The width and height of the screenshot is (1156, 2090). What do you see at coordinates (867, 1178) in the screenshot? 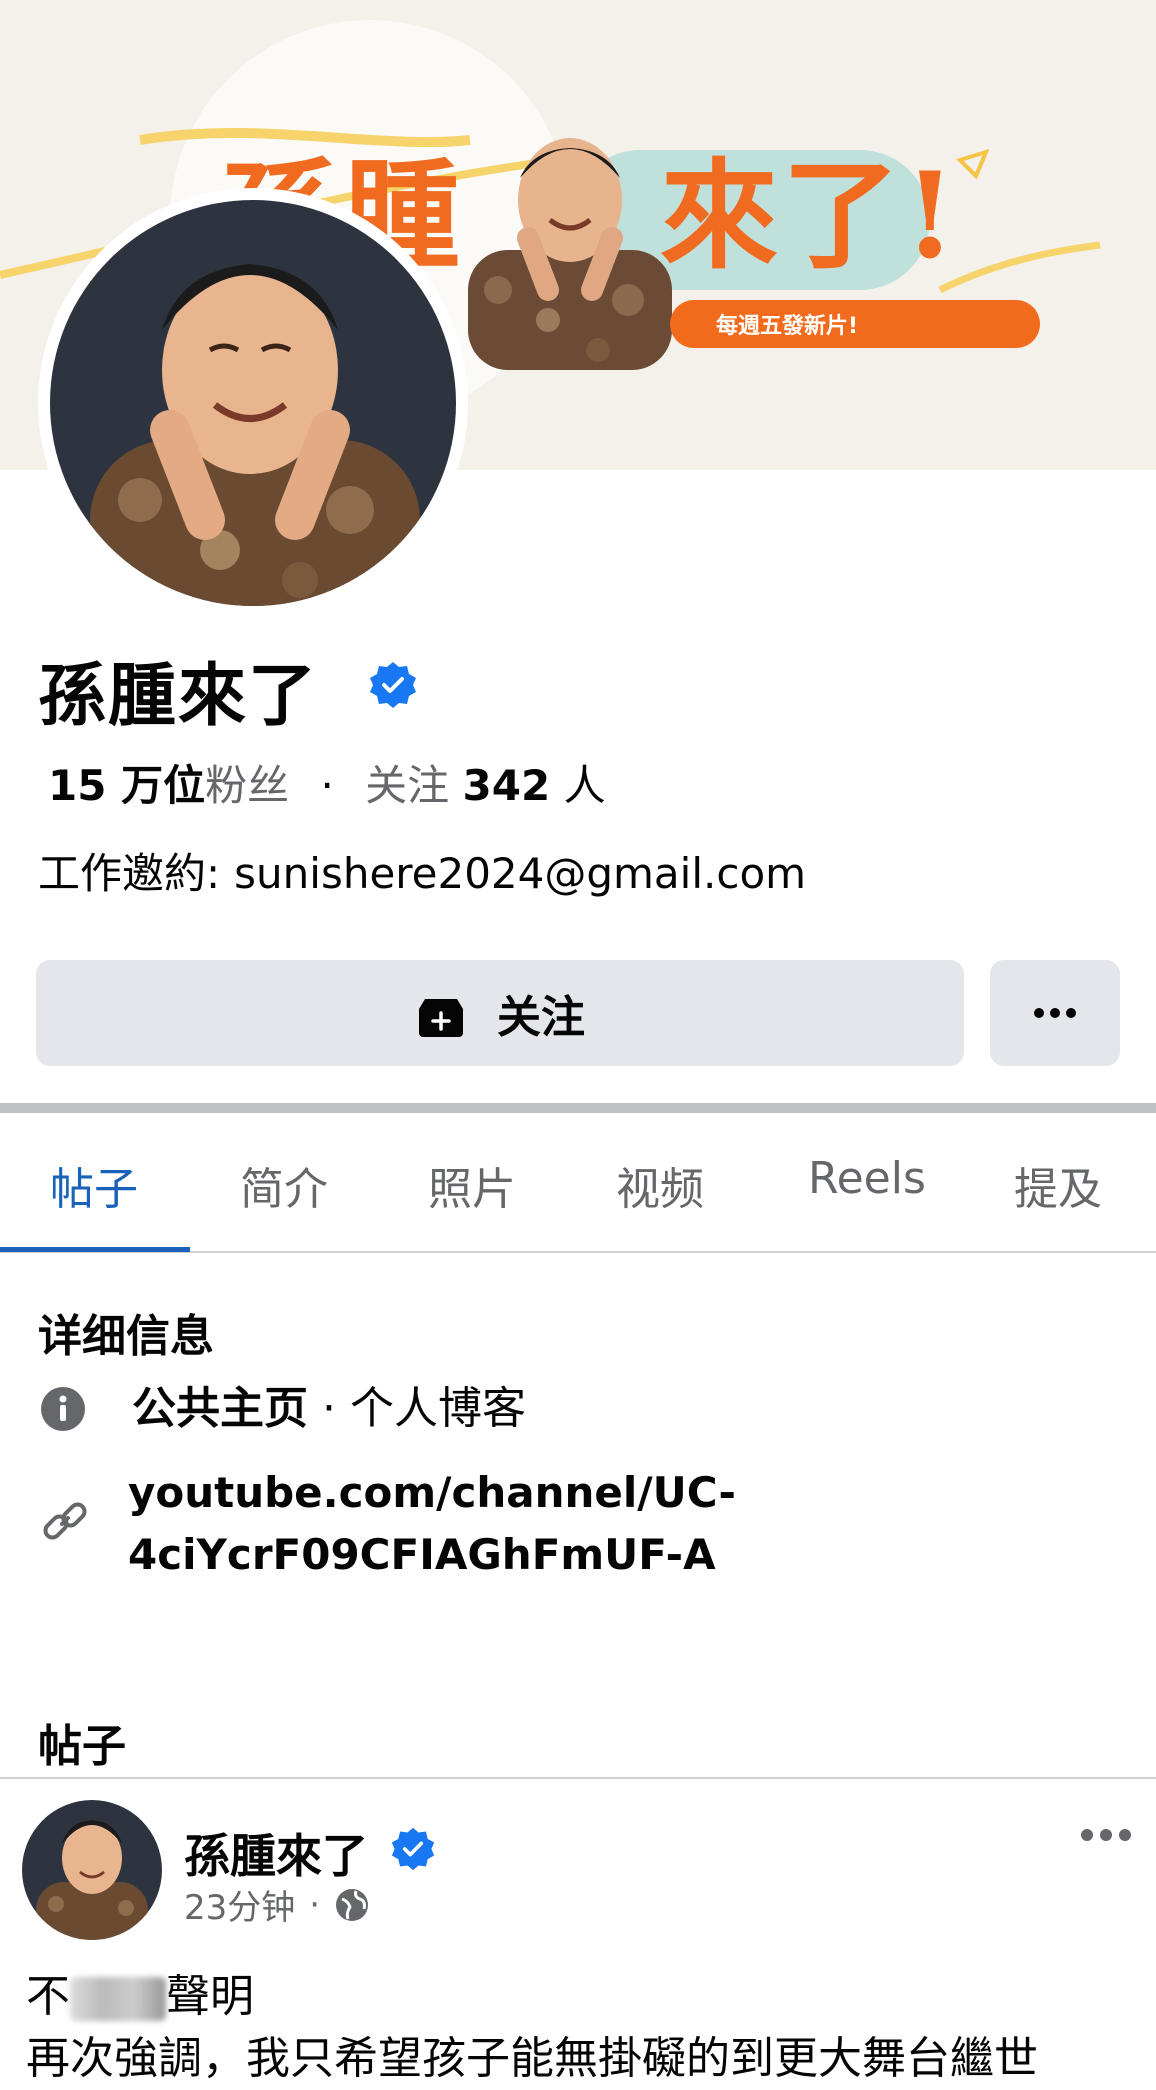
I see `tab-reels: Reels` at bounding box center [867, 1178].